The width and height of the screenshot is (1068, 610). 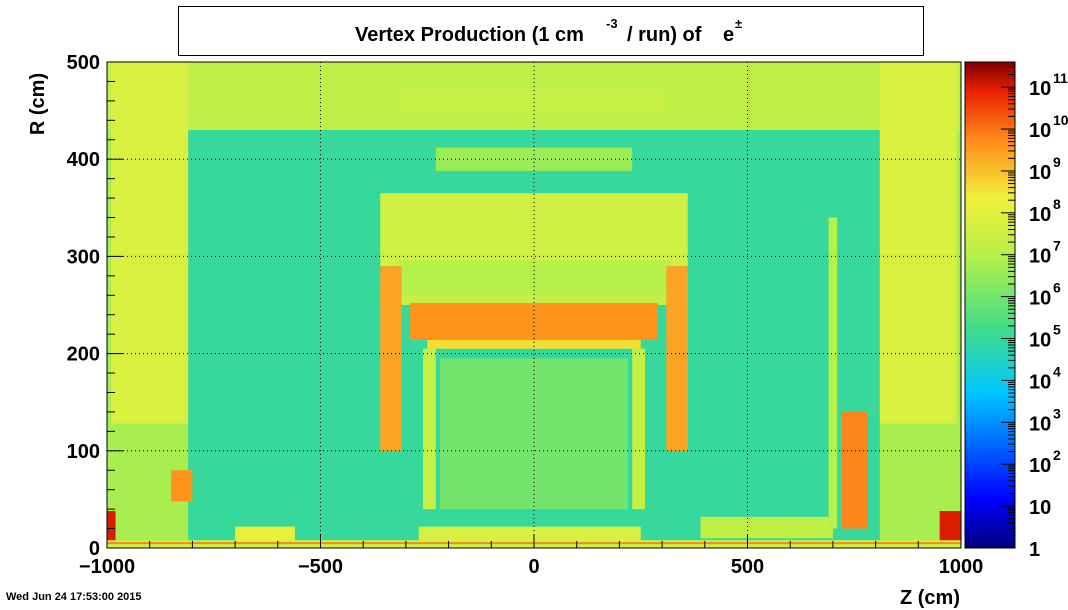 I want to click on title-particle: e, so click(x=729, y=35).